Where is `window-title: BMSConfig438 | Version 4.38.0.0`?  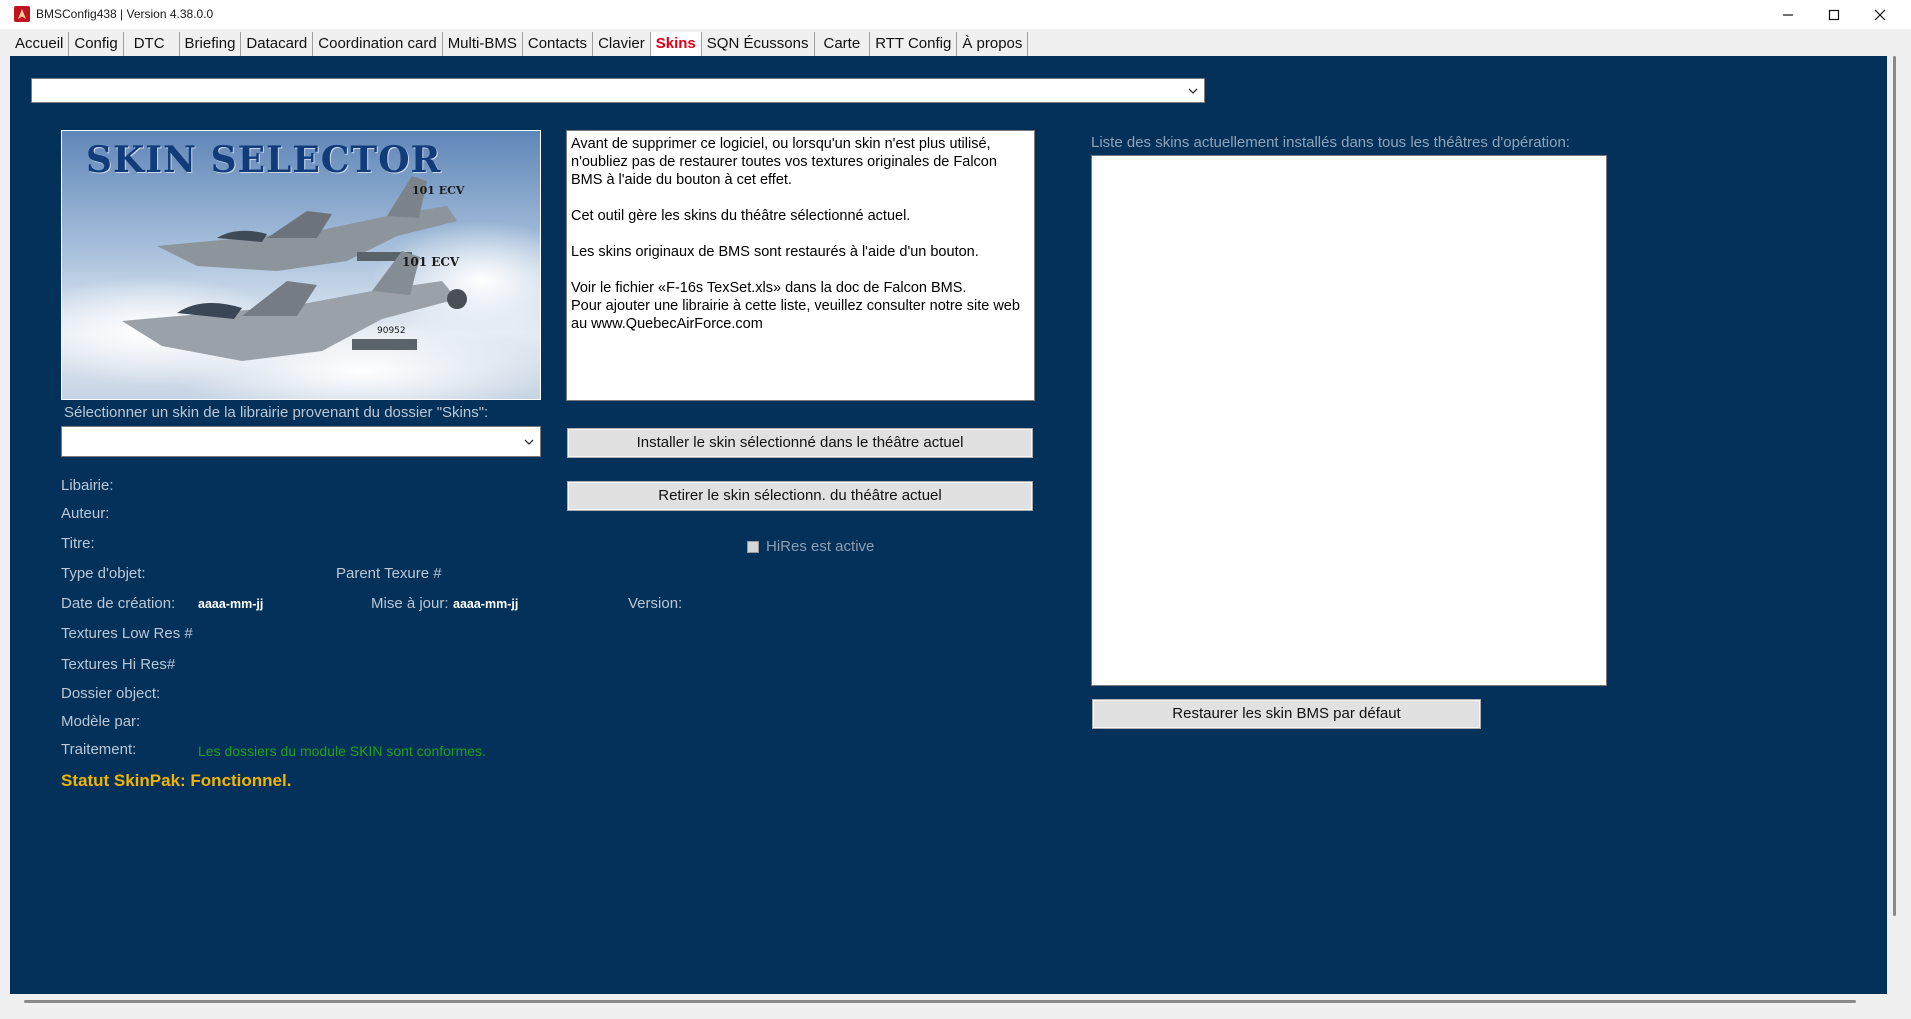
window-title: BMSConfig438 | Version 4.38.0.0 is located at coordinates (125, 14).